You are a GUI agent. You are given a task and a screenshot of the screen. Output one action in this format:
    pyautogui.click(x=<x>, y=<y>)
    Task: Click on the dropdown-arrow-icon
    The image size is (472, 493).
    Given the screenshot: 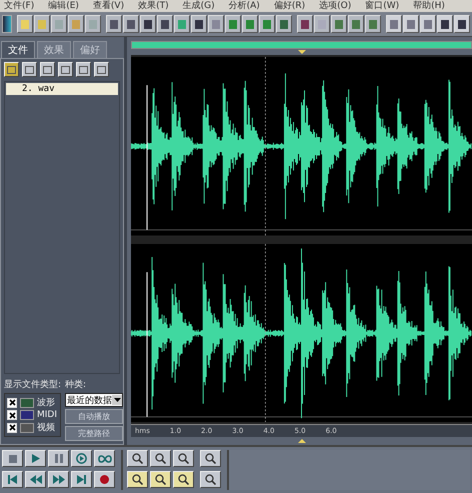 What is the action you would take?
    pyautogui.click(x=117, y=400)
    